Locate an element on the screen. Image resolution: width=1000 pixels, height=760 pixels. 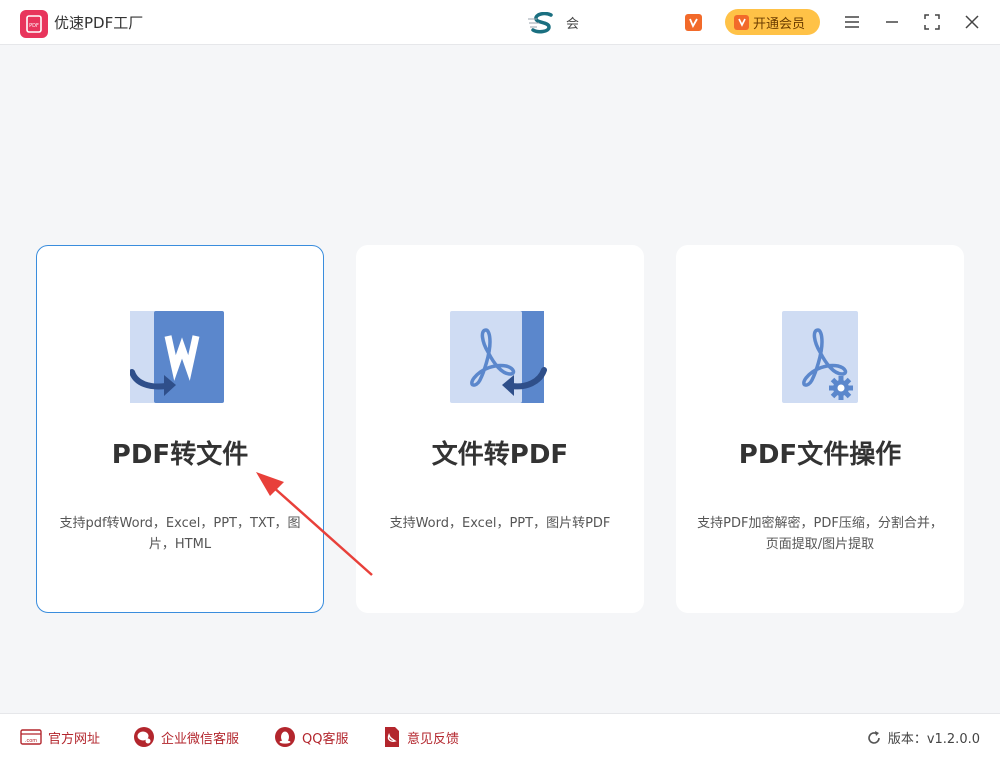
official-website-link: .com 官方网址 is located at coordinates (60, 737).